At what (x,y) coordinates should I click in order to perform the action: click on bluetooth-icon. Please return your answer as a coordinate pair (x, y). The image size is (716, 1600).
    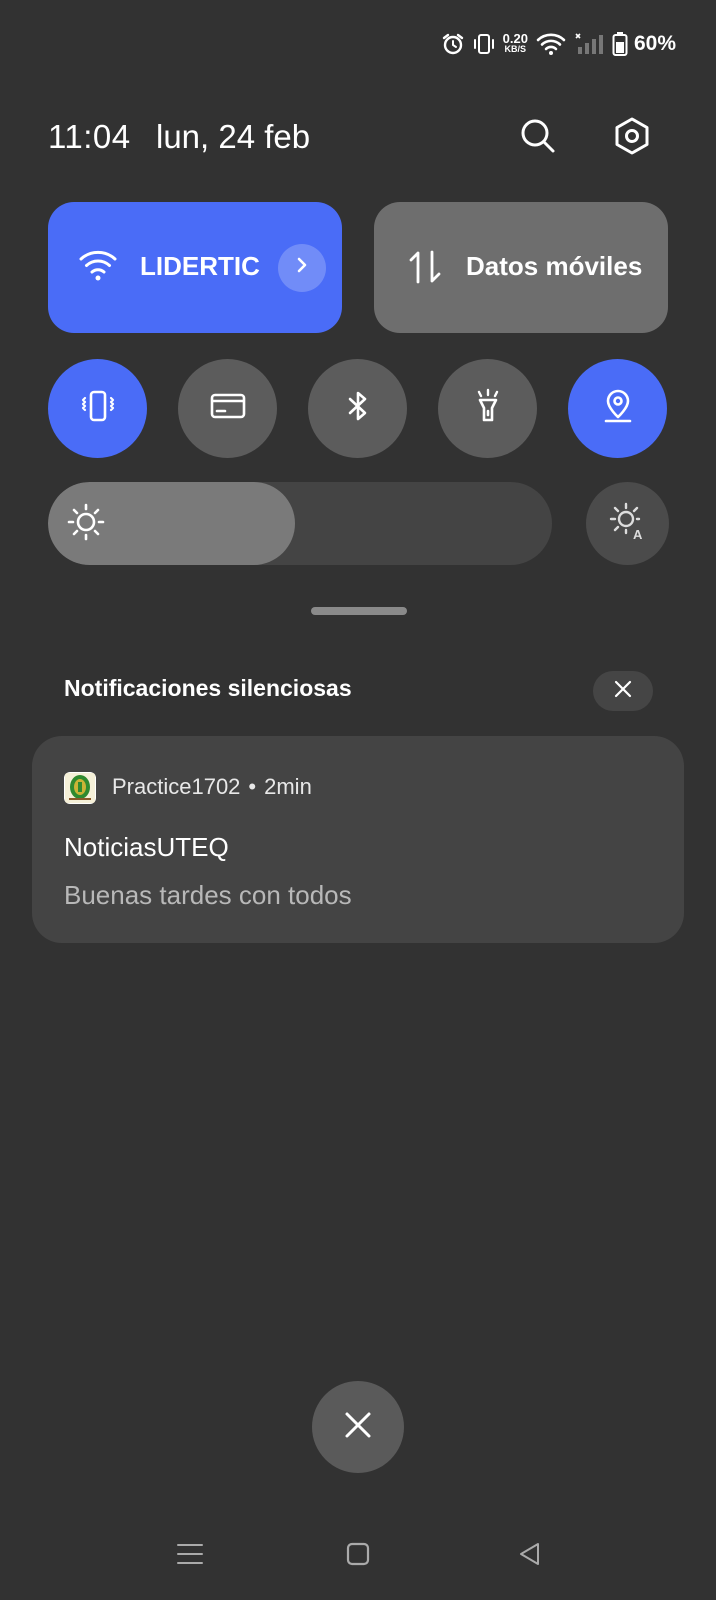
    Looking at the image, I should click on (358, 408).